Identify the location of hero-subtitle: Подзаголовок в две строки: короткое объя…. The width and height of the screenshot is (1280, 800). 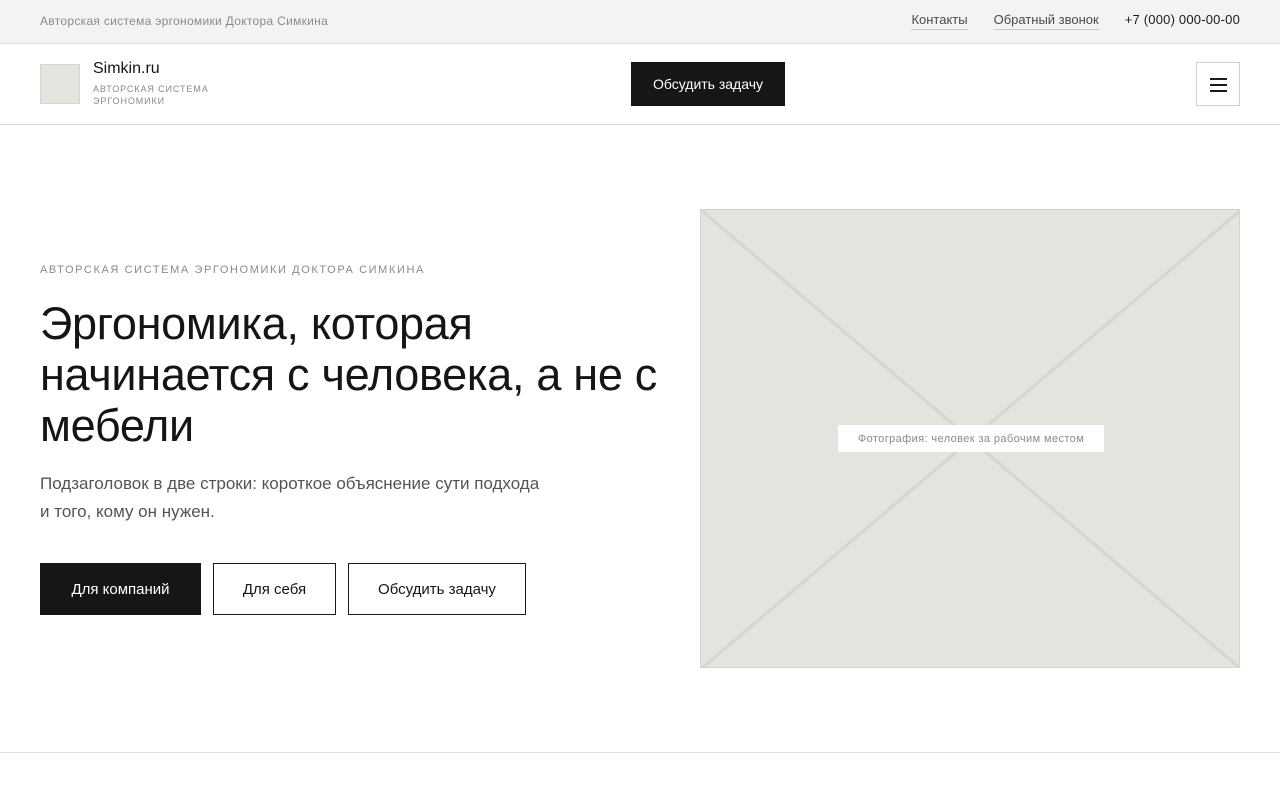
(330, 498).